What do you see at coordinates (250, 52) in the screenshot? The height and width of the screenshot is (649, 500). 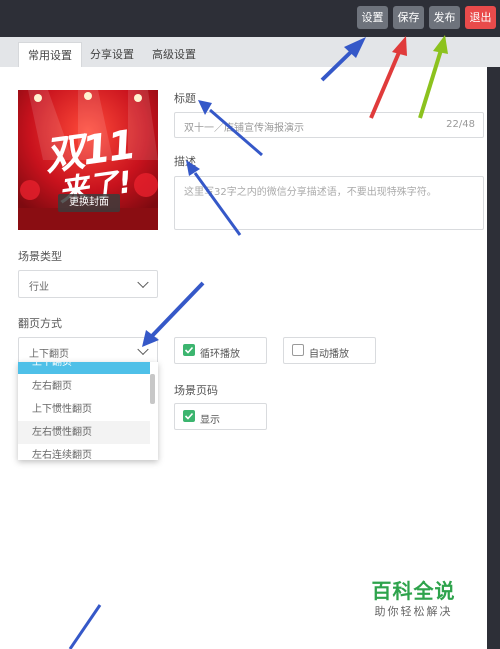 I see `settings-tab-bar: 常用设置 分享设置 高级设置` at bounding box center [250, 52].